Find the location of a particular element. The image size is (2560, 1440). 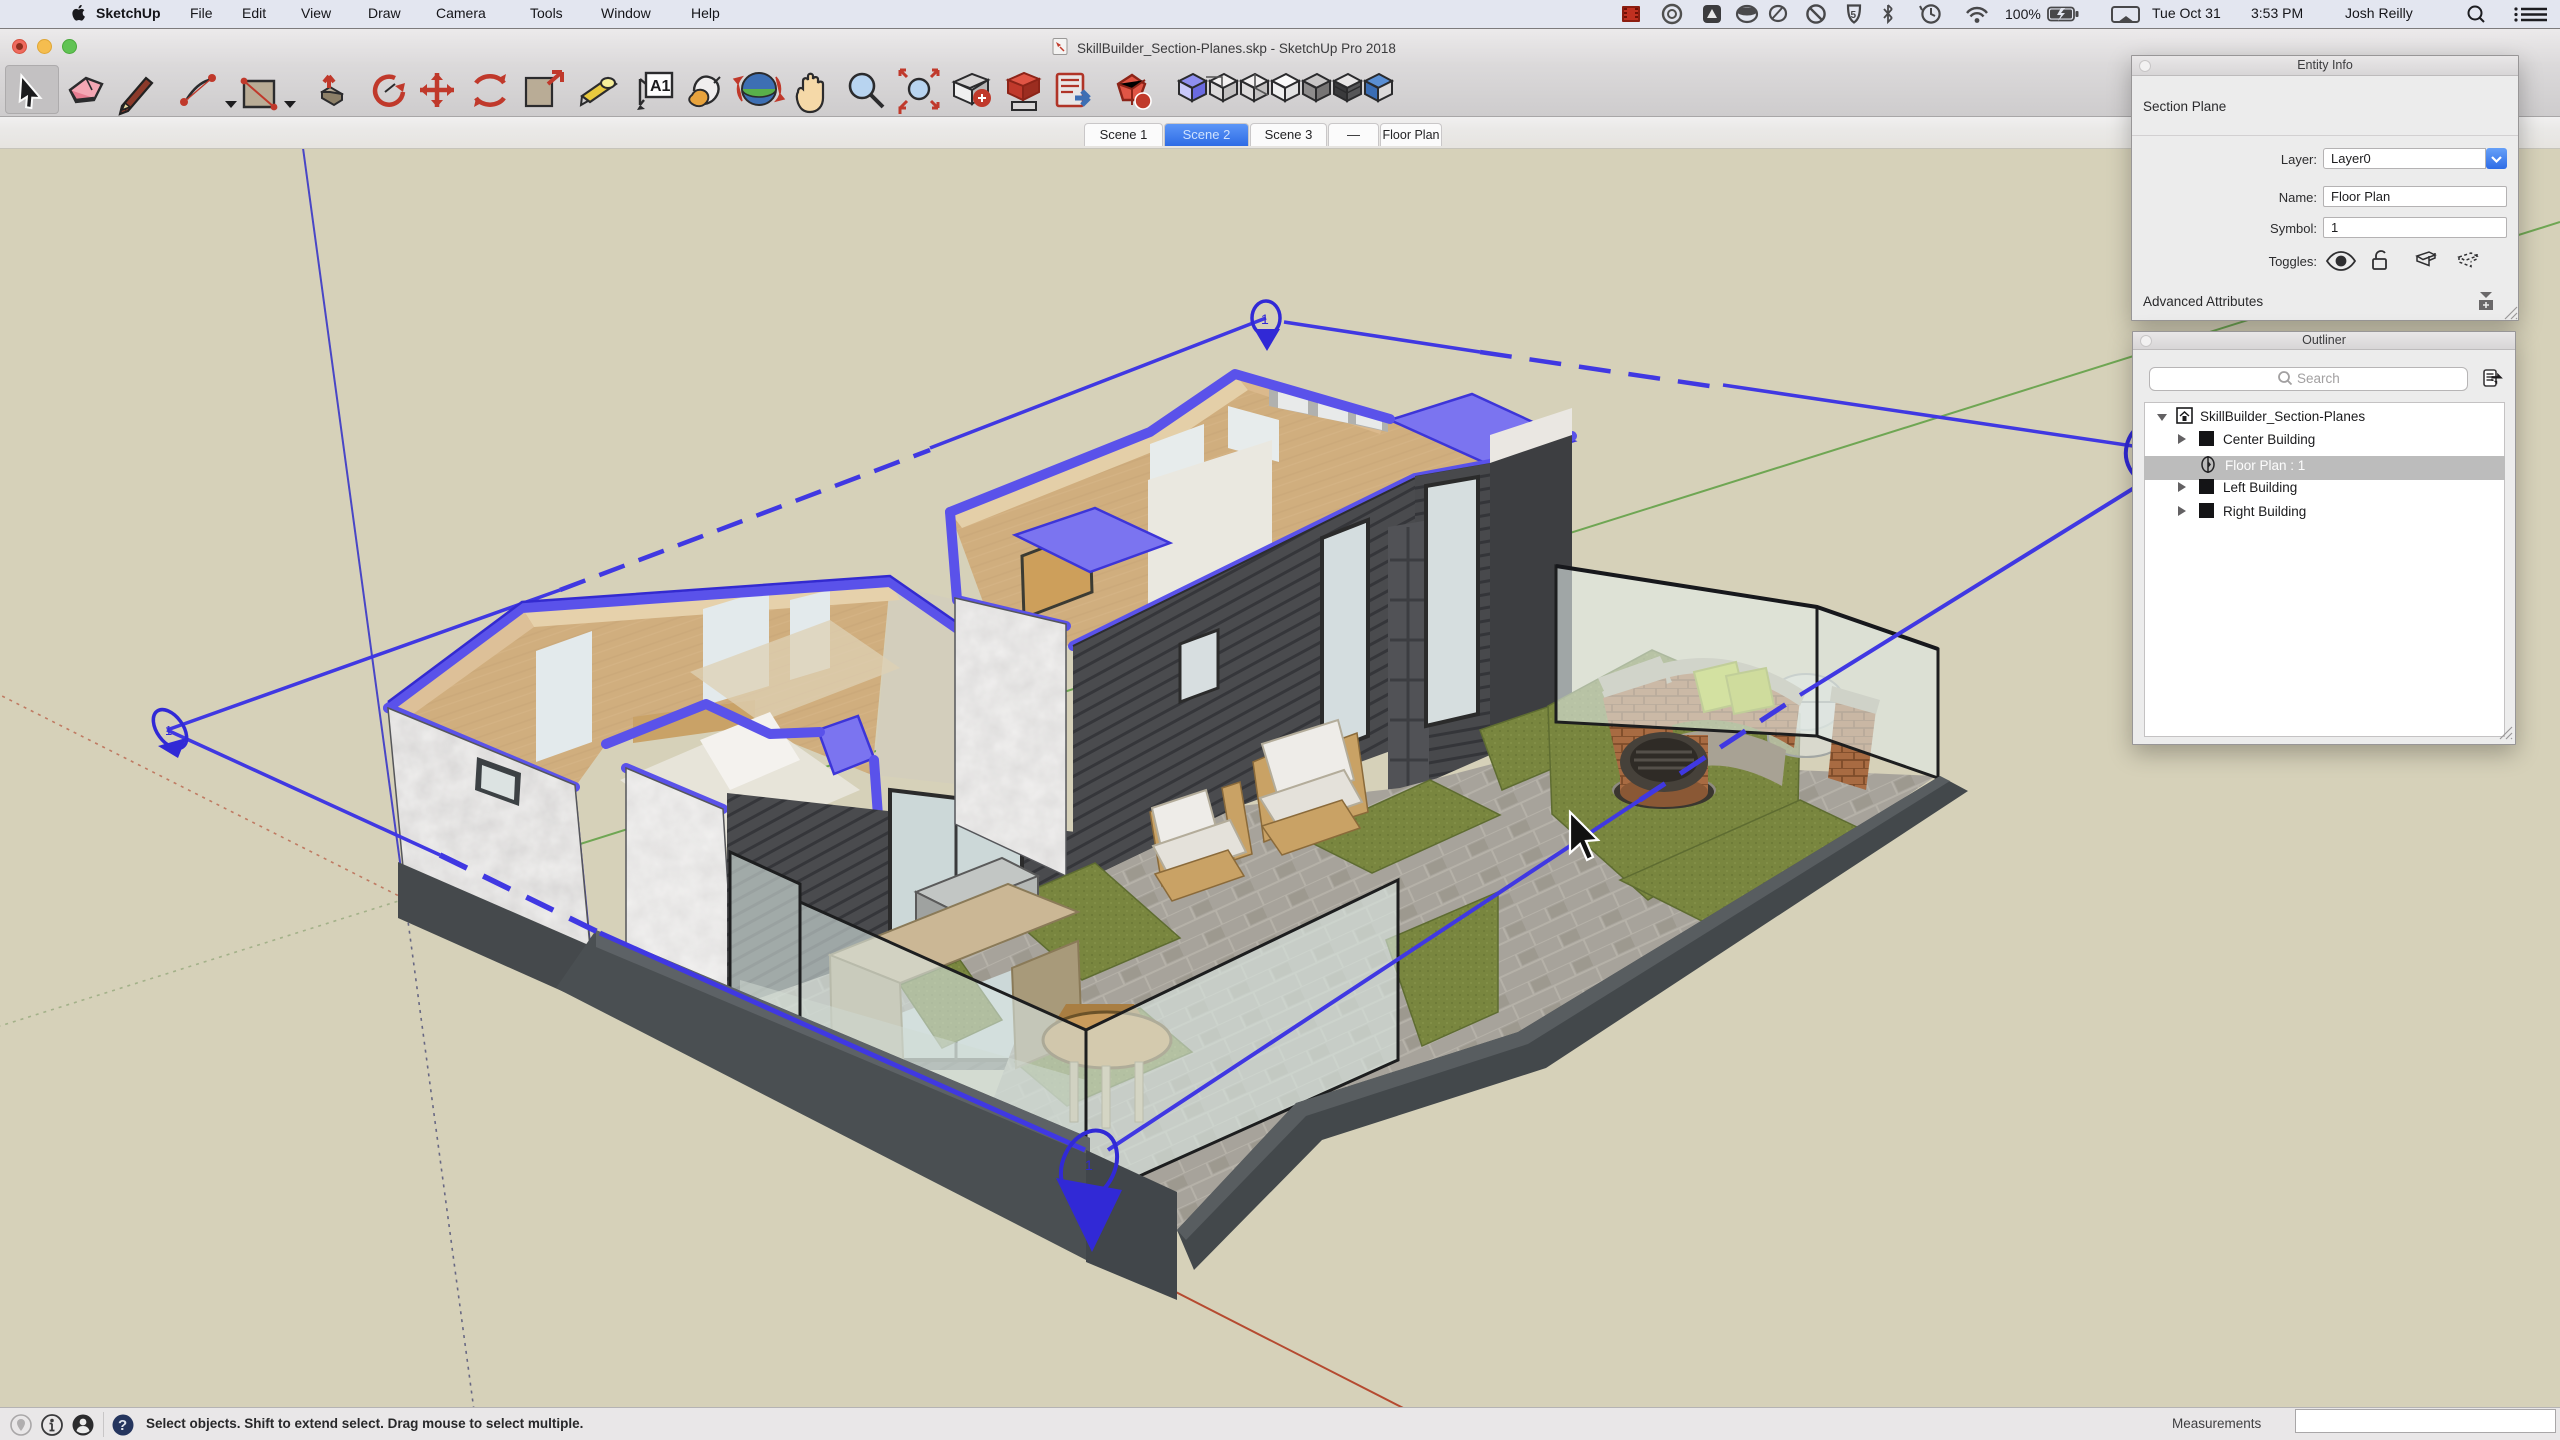

svg-text: 5 is located at coordinates (1854, 15).